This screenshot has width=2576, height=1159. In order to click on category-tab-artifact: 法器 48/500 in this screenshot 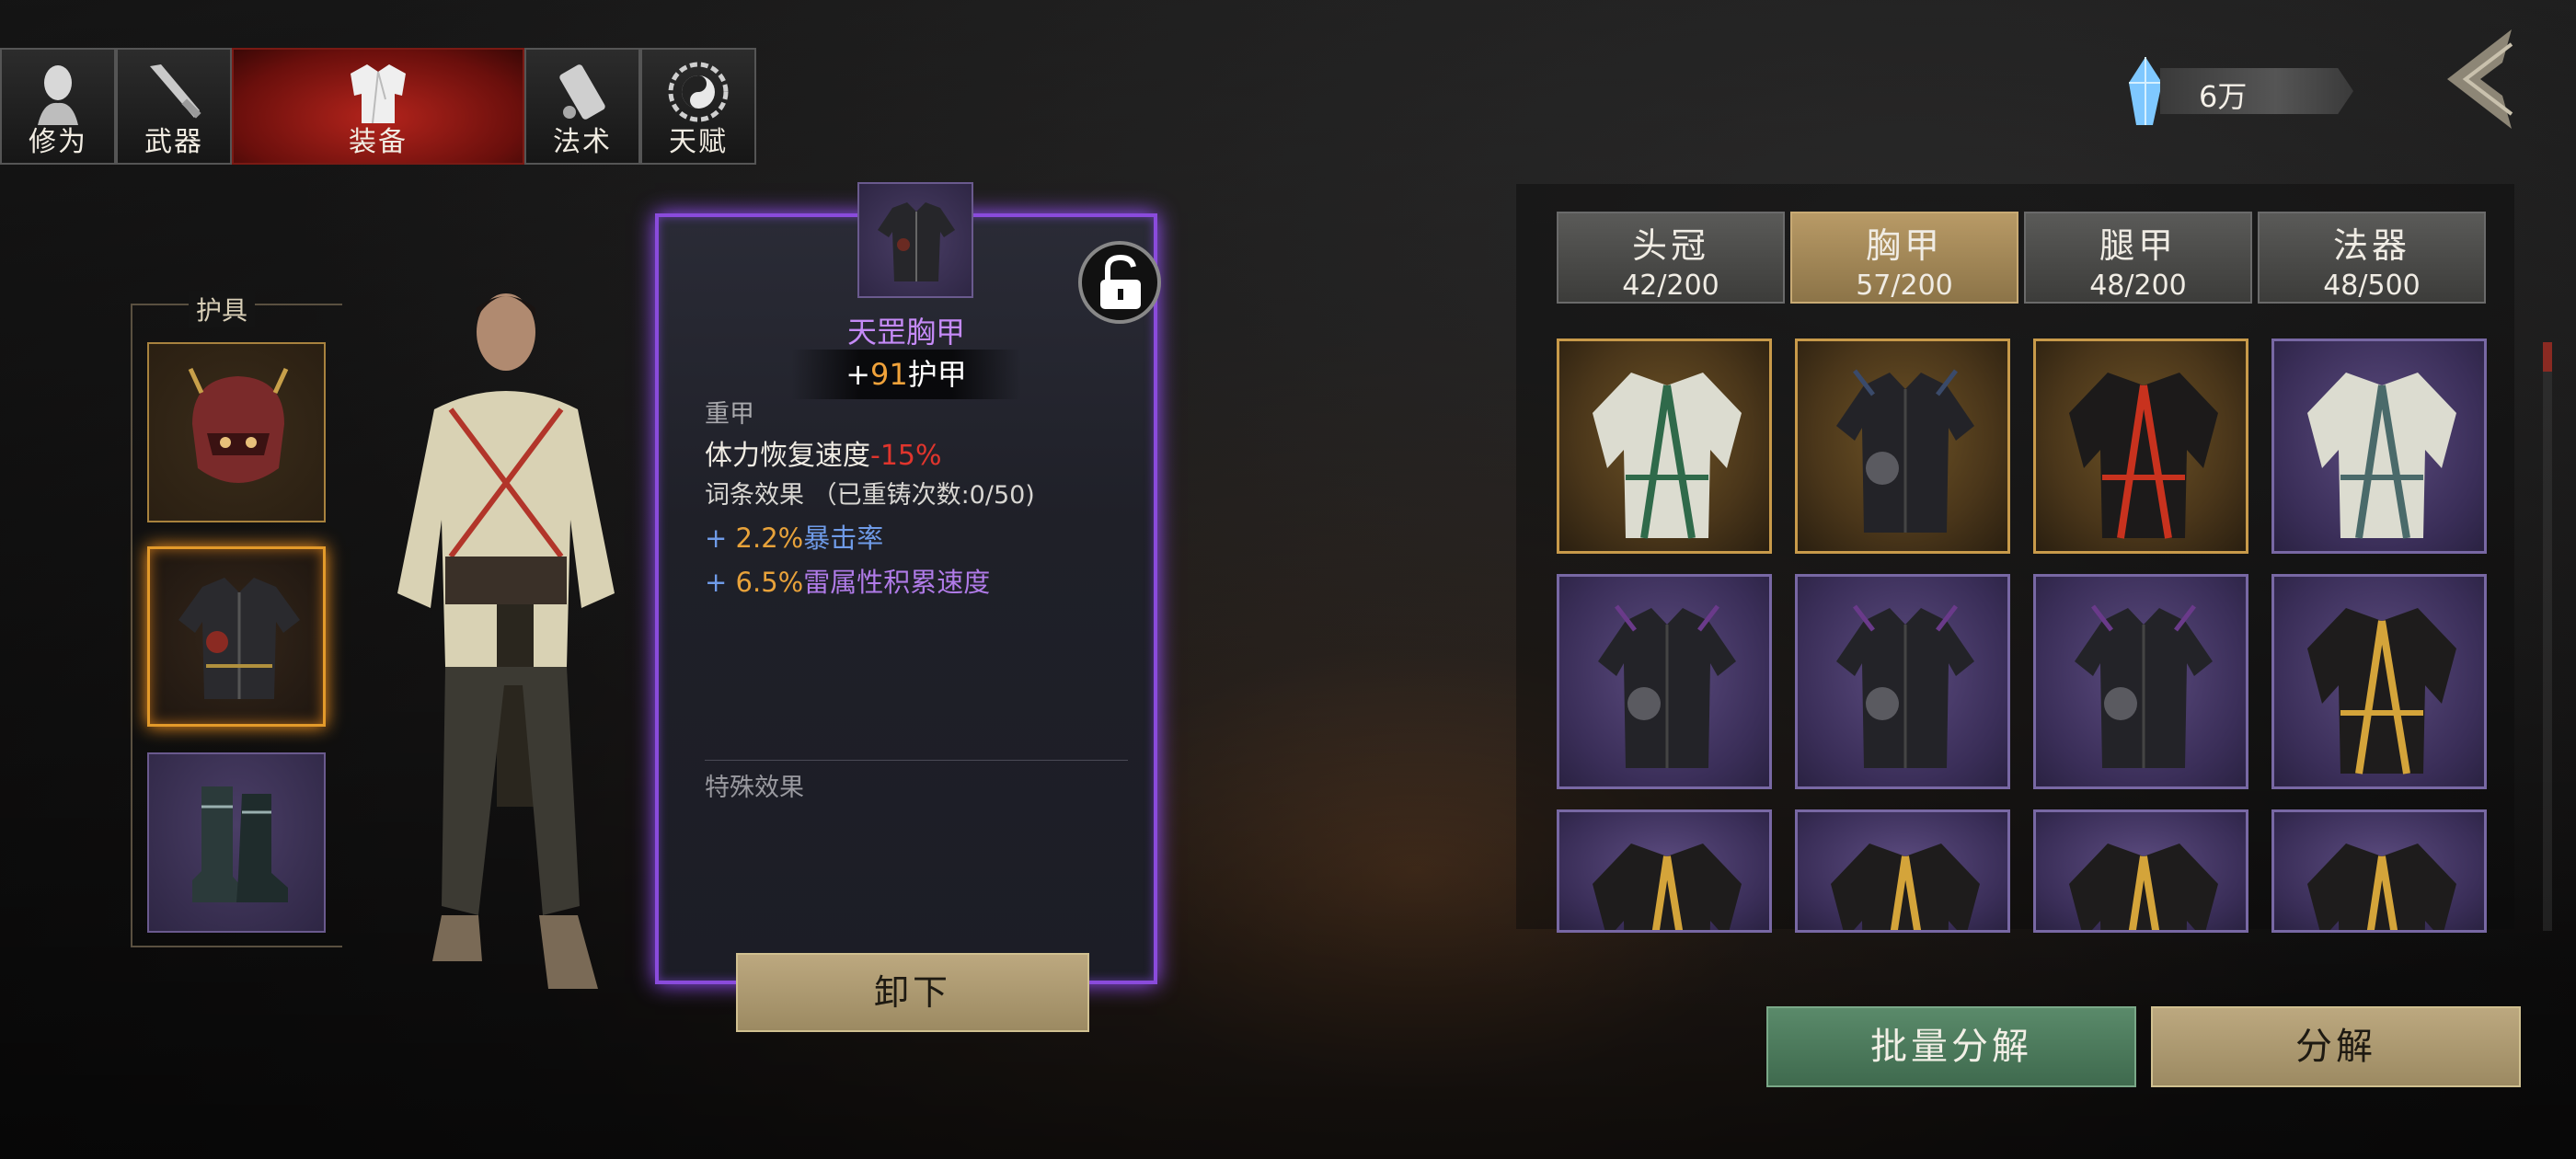, I will do `click(2372, 258)`.